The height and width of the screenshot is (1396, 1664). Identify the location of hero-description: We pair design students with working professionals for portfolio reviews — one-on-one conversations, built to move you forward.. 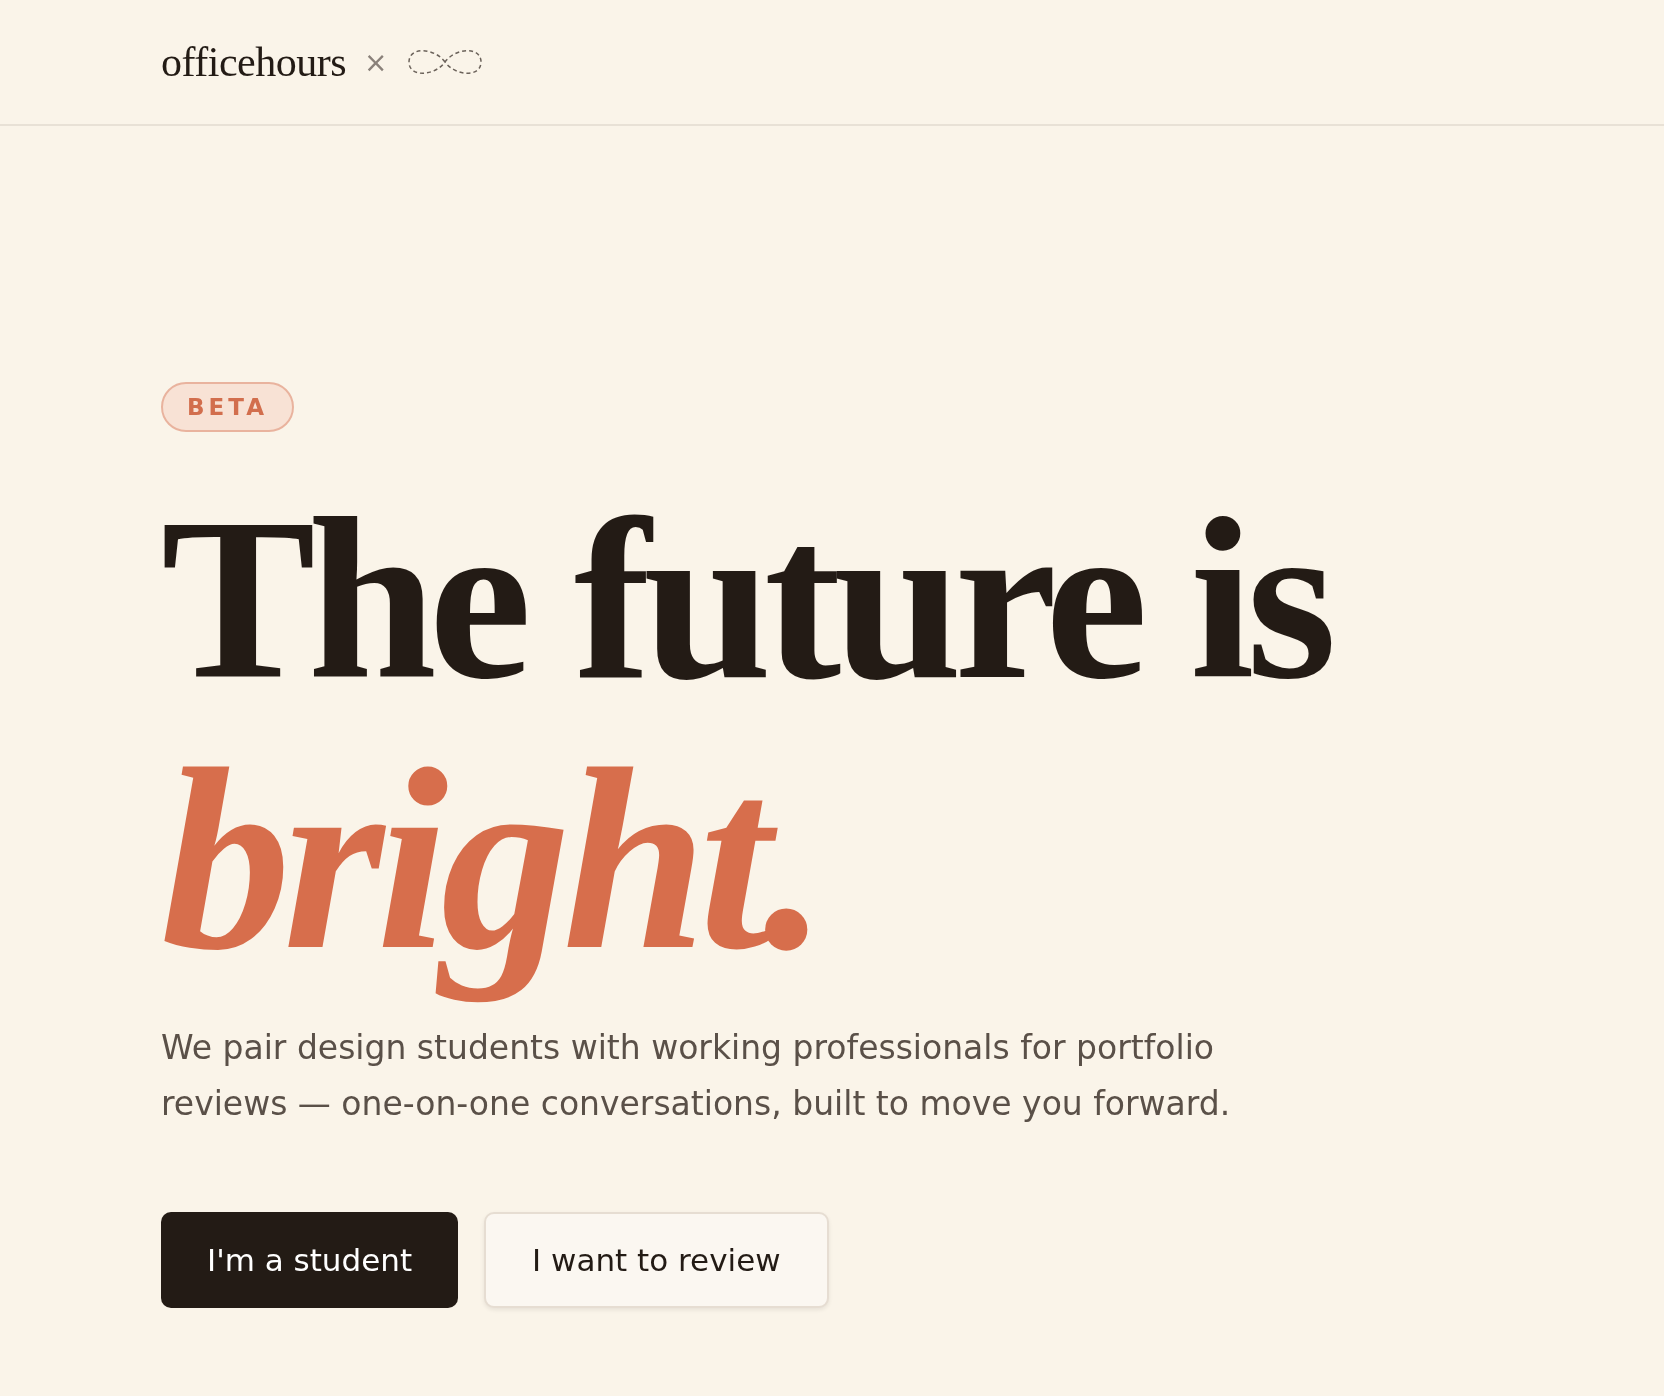
(696, 1076).